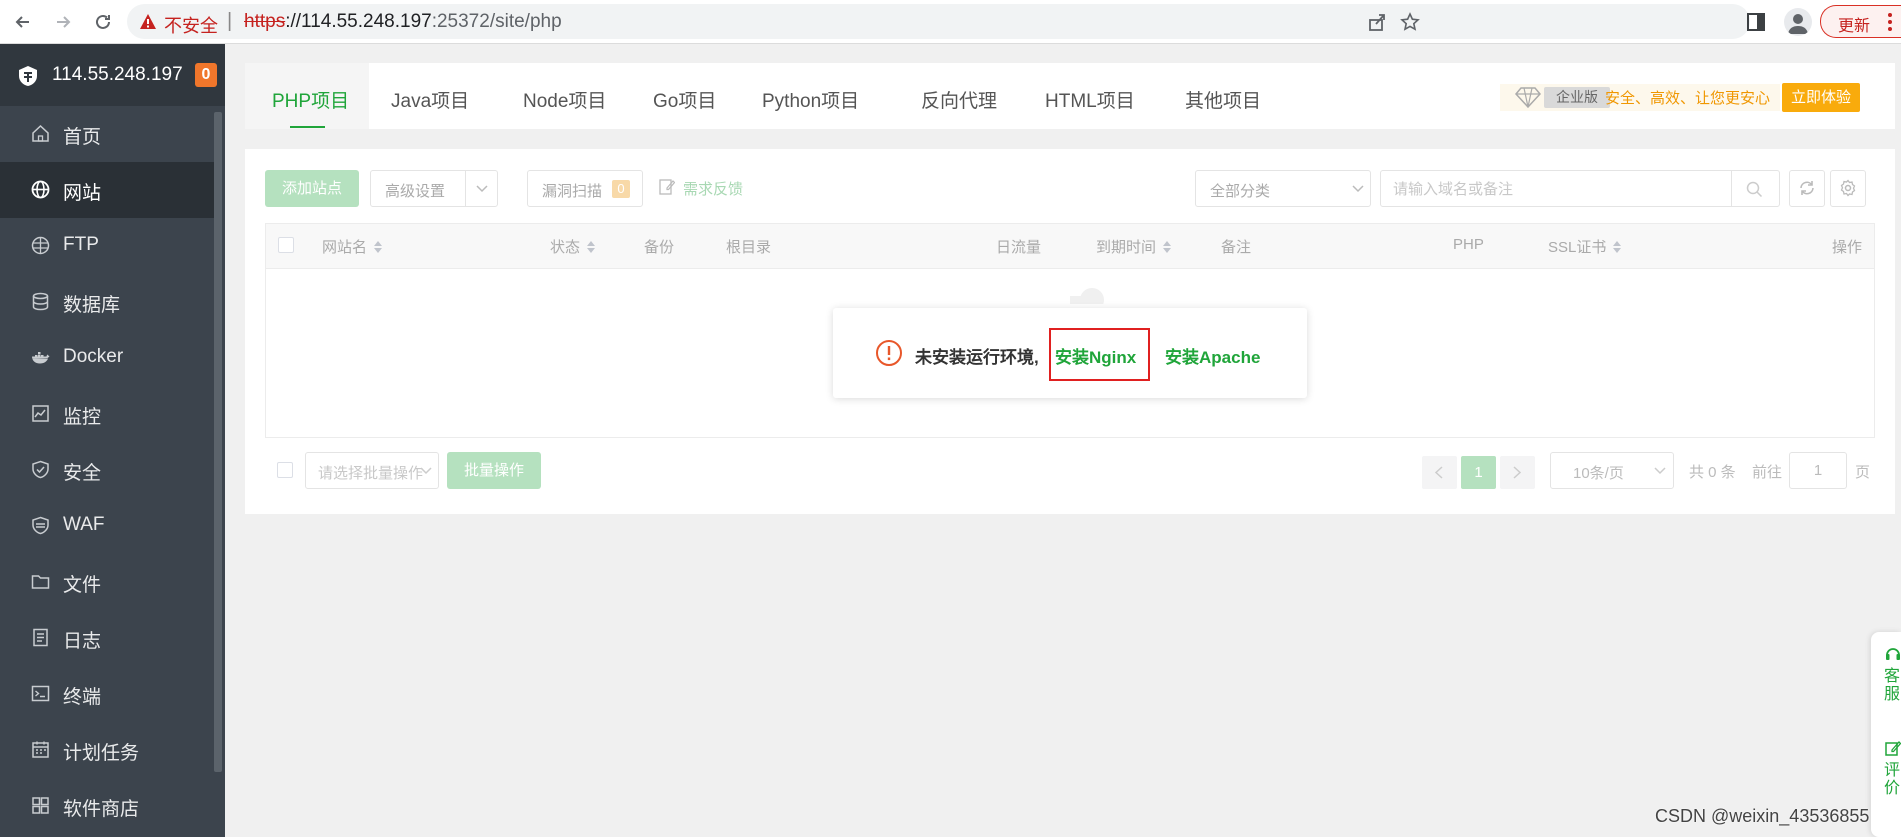 Image resolution: width=1901 pixels, height=837 pixels. I want to click on col-ssl: SSL证书, so click(1585, 246).